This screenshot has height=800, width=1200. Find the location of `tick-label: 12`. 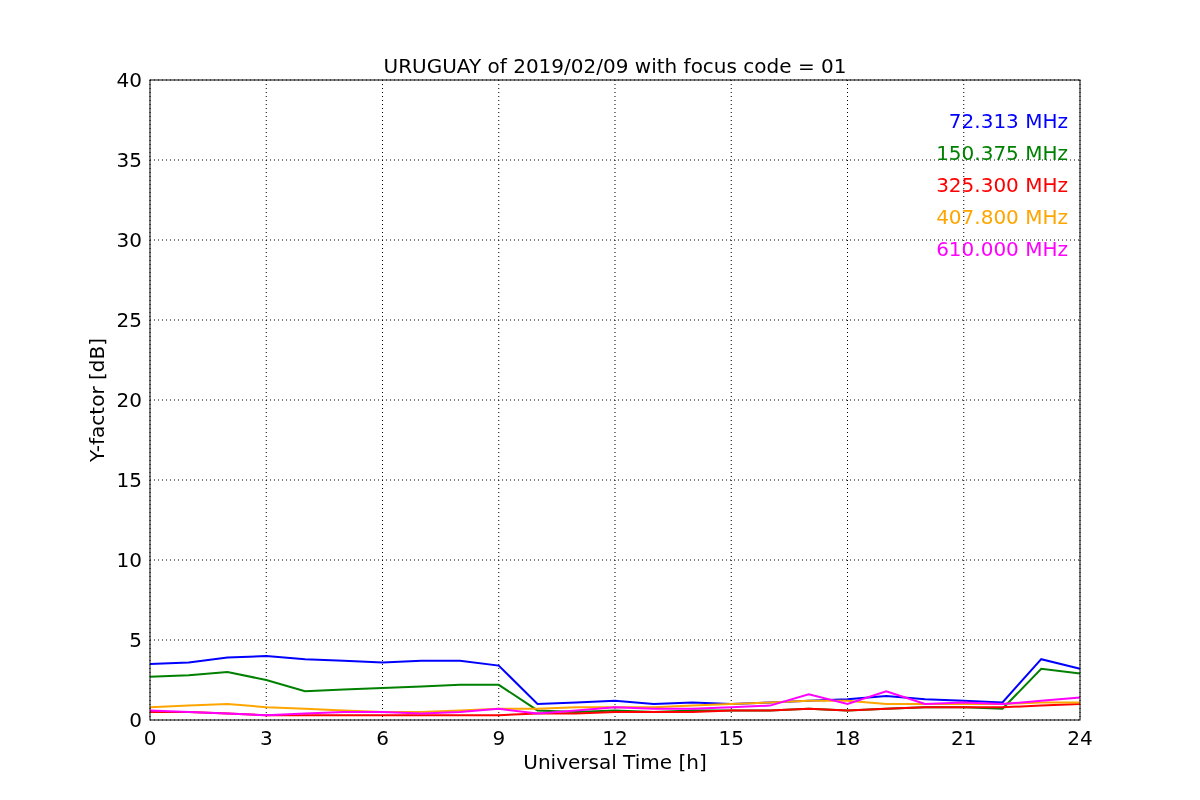

tick-label: 12 is located at coordinates (615, 738).